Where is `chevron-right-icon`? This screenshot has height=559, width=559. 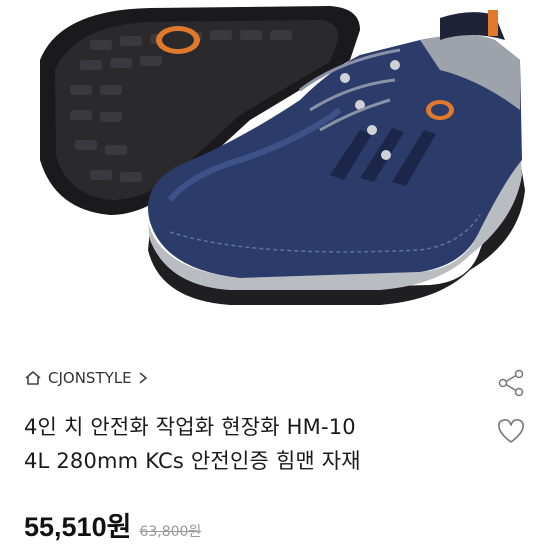 chevron-right-icon is located at coordinates (143, 378).